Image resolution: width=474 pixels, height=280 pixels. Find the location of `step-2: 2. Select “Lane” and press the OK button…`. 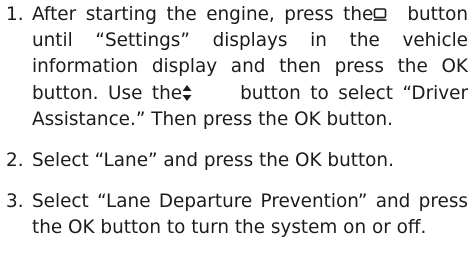

step-2: 2. Select “Lane” and press the OK button… is located at coordinates (237, 161).